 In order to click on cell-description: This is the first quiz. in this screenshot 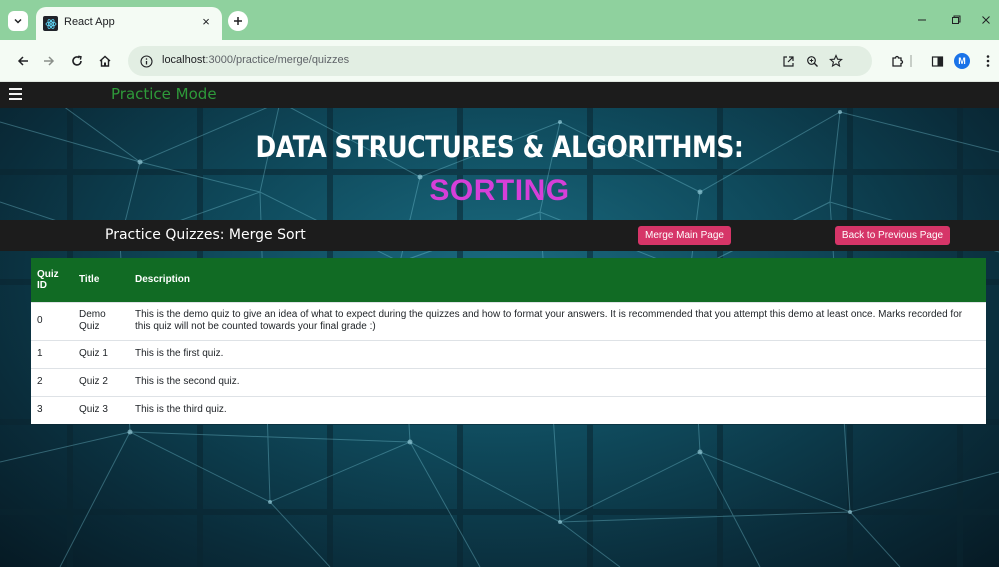, I will do `click(557, 353)`.